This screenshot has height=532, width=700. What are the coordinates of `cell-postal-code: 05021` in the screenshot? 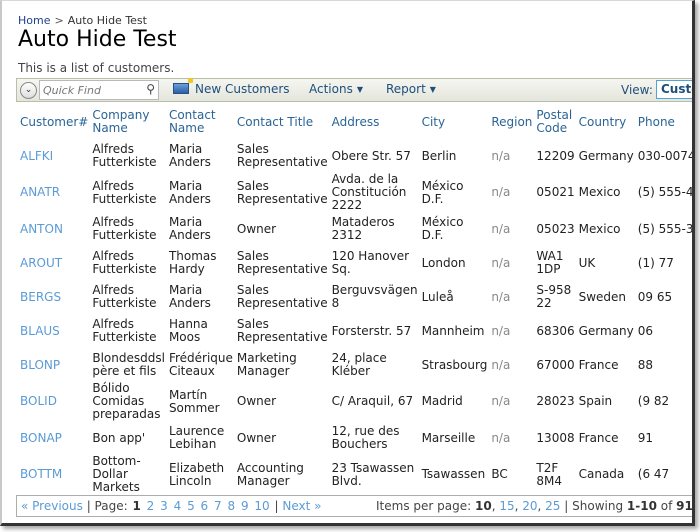 It's located at (555, 192).